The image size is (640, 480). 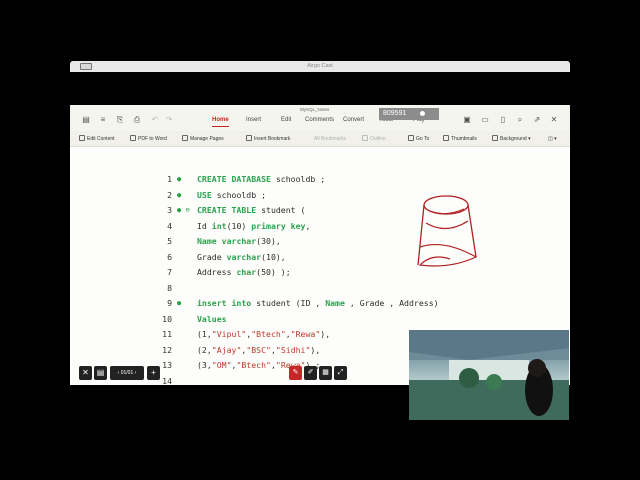 I want to click on outline-icon, so click(x=365, y=138).